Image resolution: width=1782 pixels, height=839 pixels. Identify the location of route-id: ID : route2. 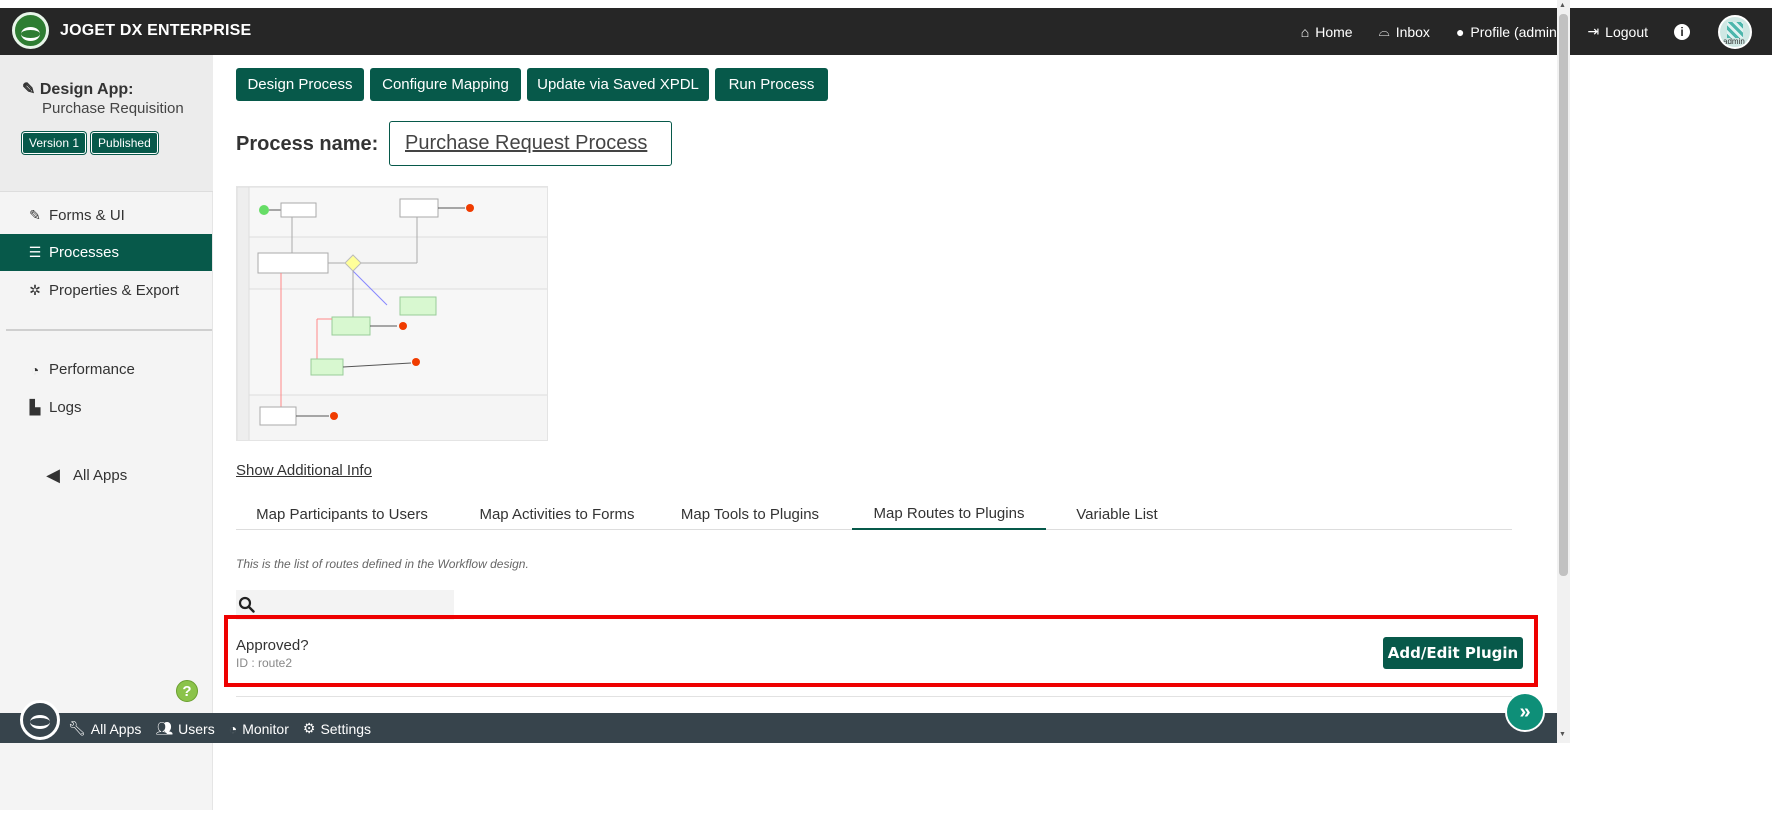
(264, 663).